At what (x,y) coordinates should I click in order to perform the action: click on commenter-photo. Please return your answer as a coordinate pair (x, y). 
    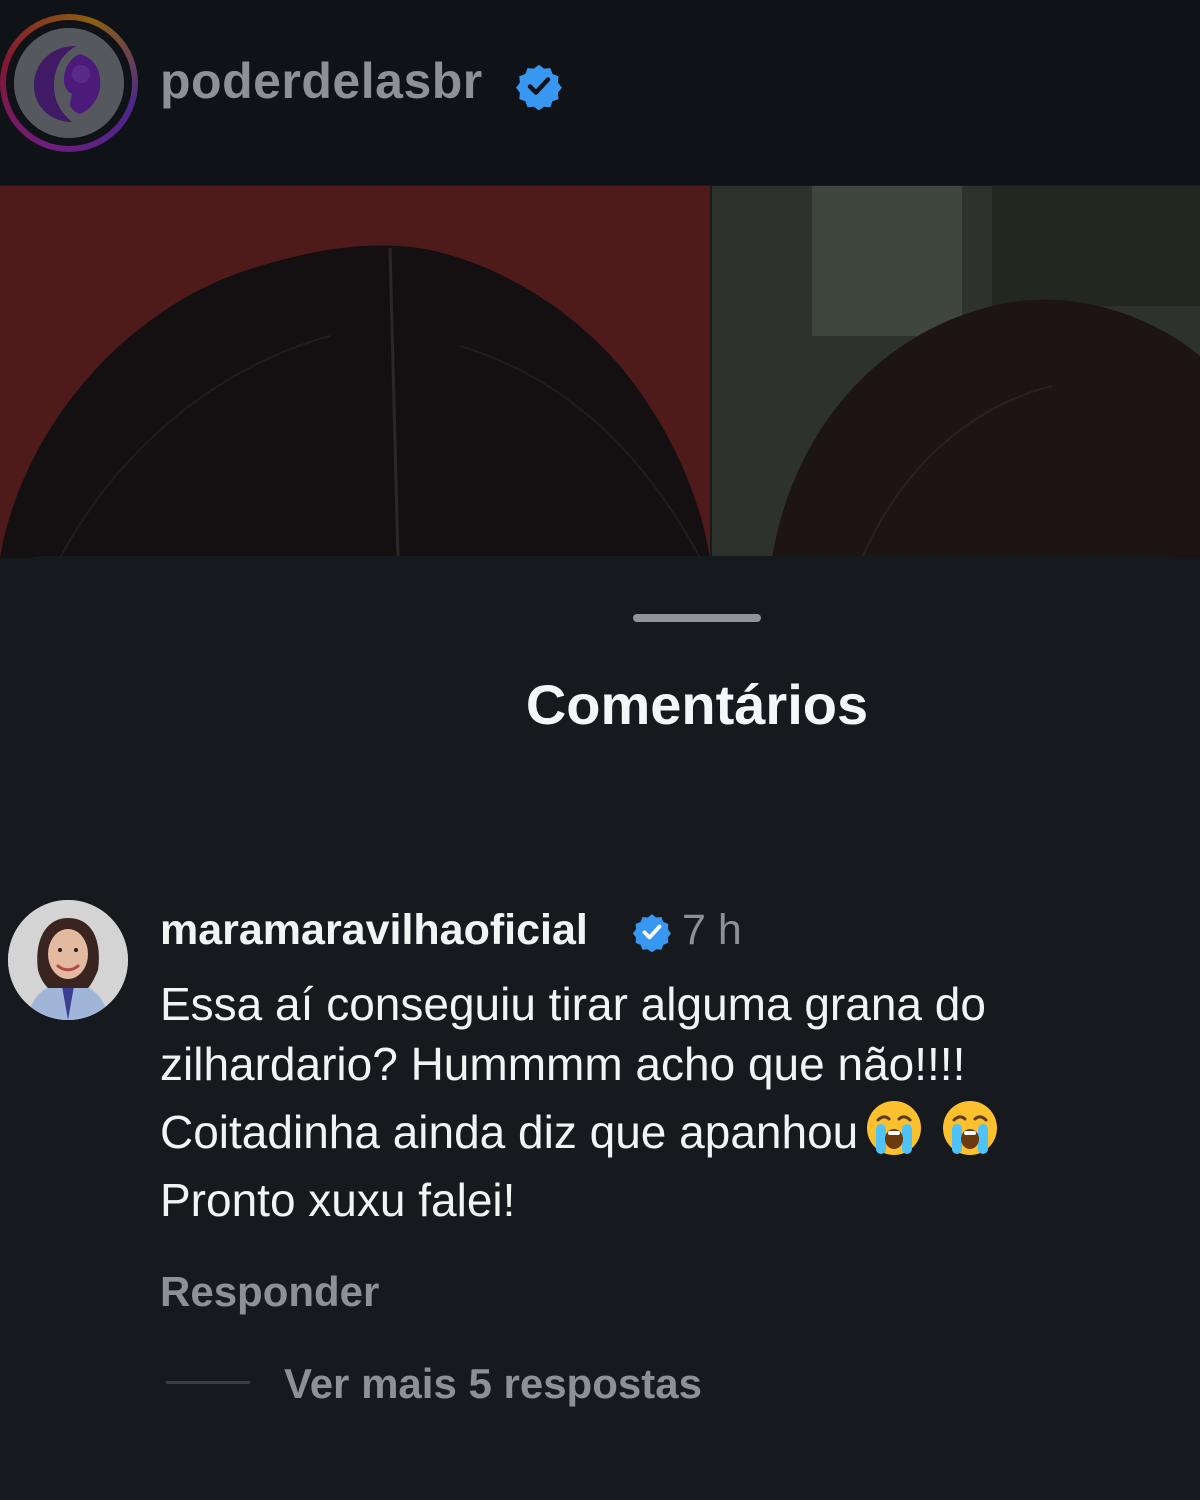
    Looking at the image, I should click on (68, 960).